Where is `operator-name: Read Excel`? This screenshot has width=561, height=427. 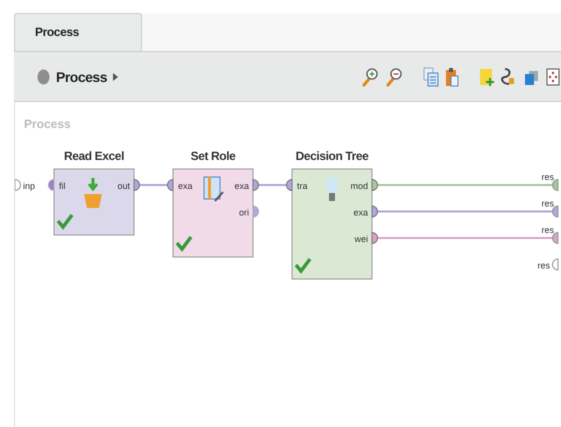 operator-name: Read Excel is located at coordinates (94, 156).